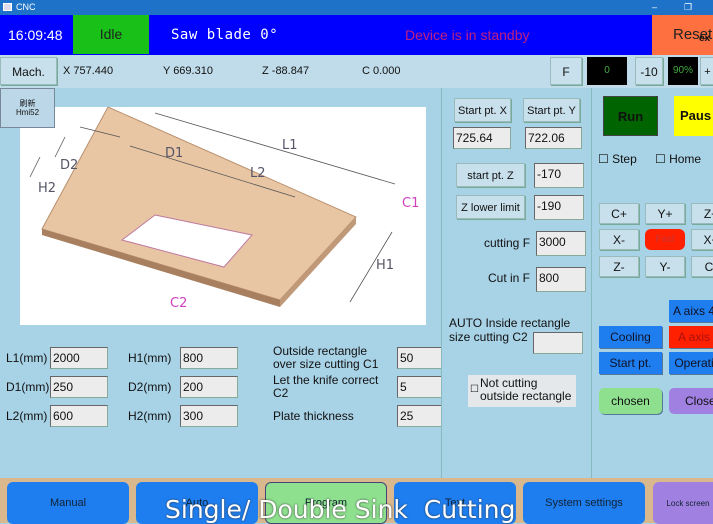 This screenshot has width=713, height=524. Describe the element at coordinates (47, 188) in the screenshot. I see `label-h2: H2` at that location.